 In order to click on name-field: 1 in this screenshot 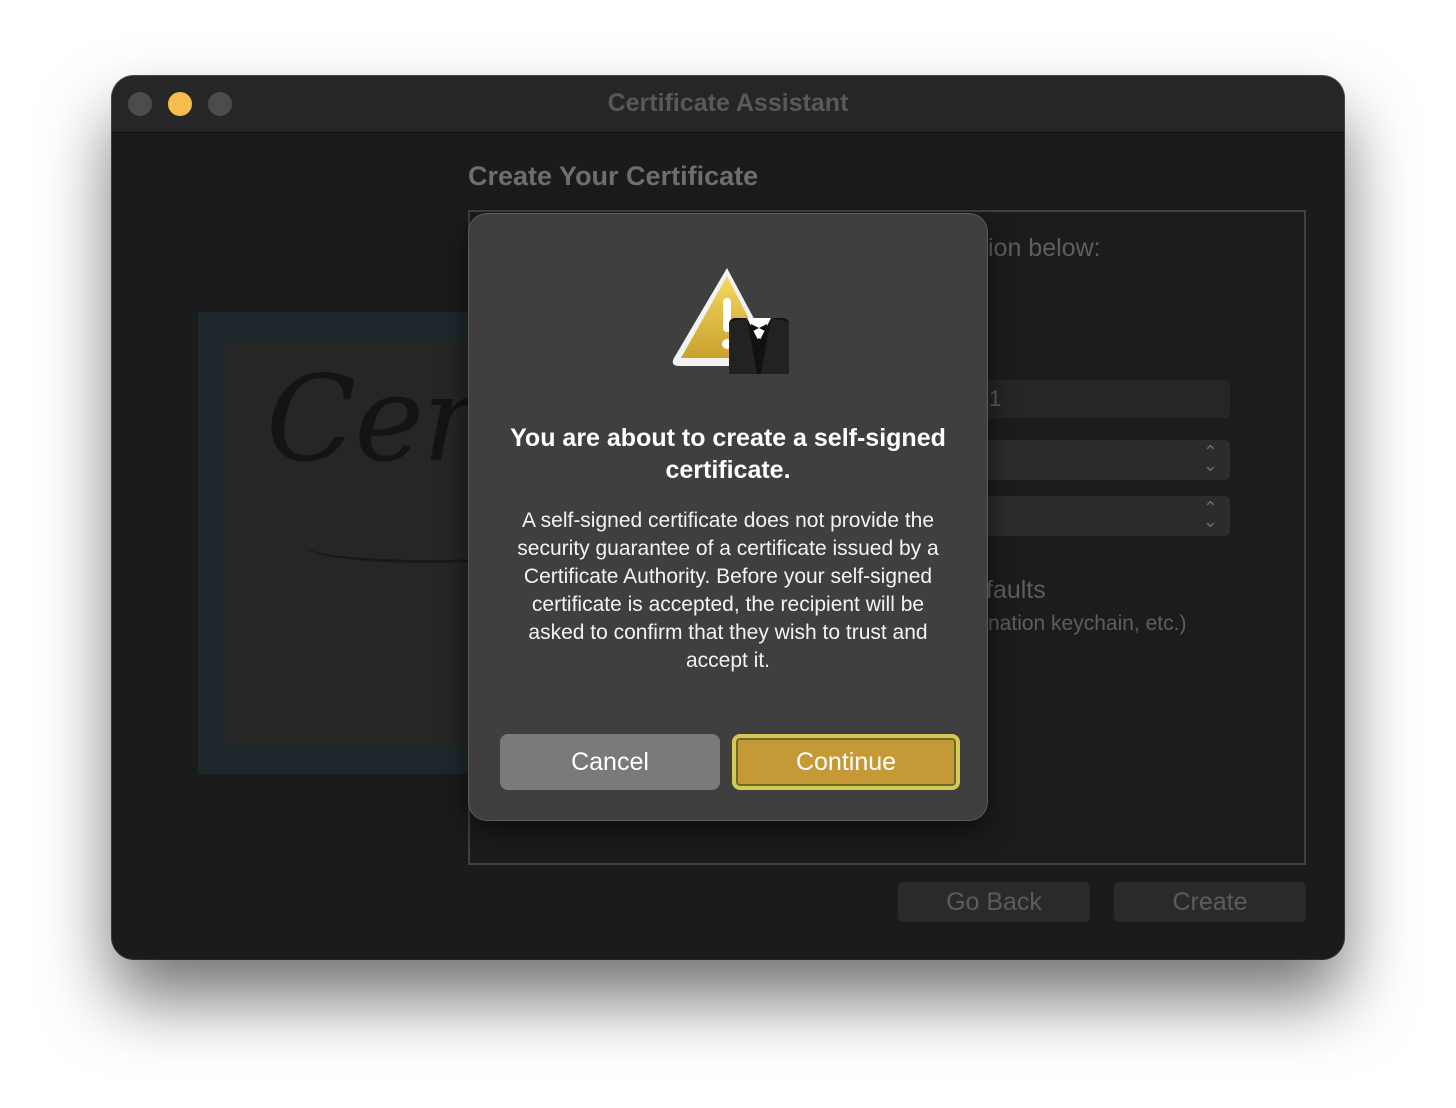, I will do `click(1102, 399)`.